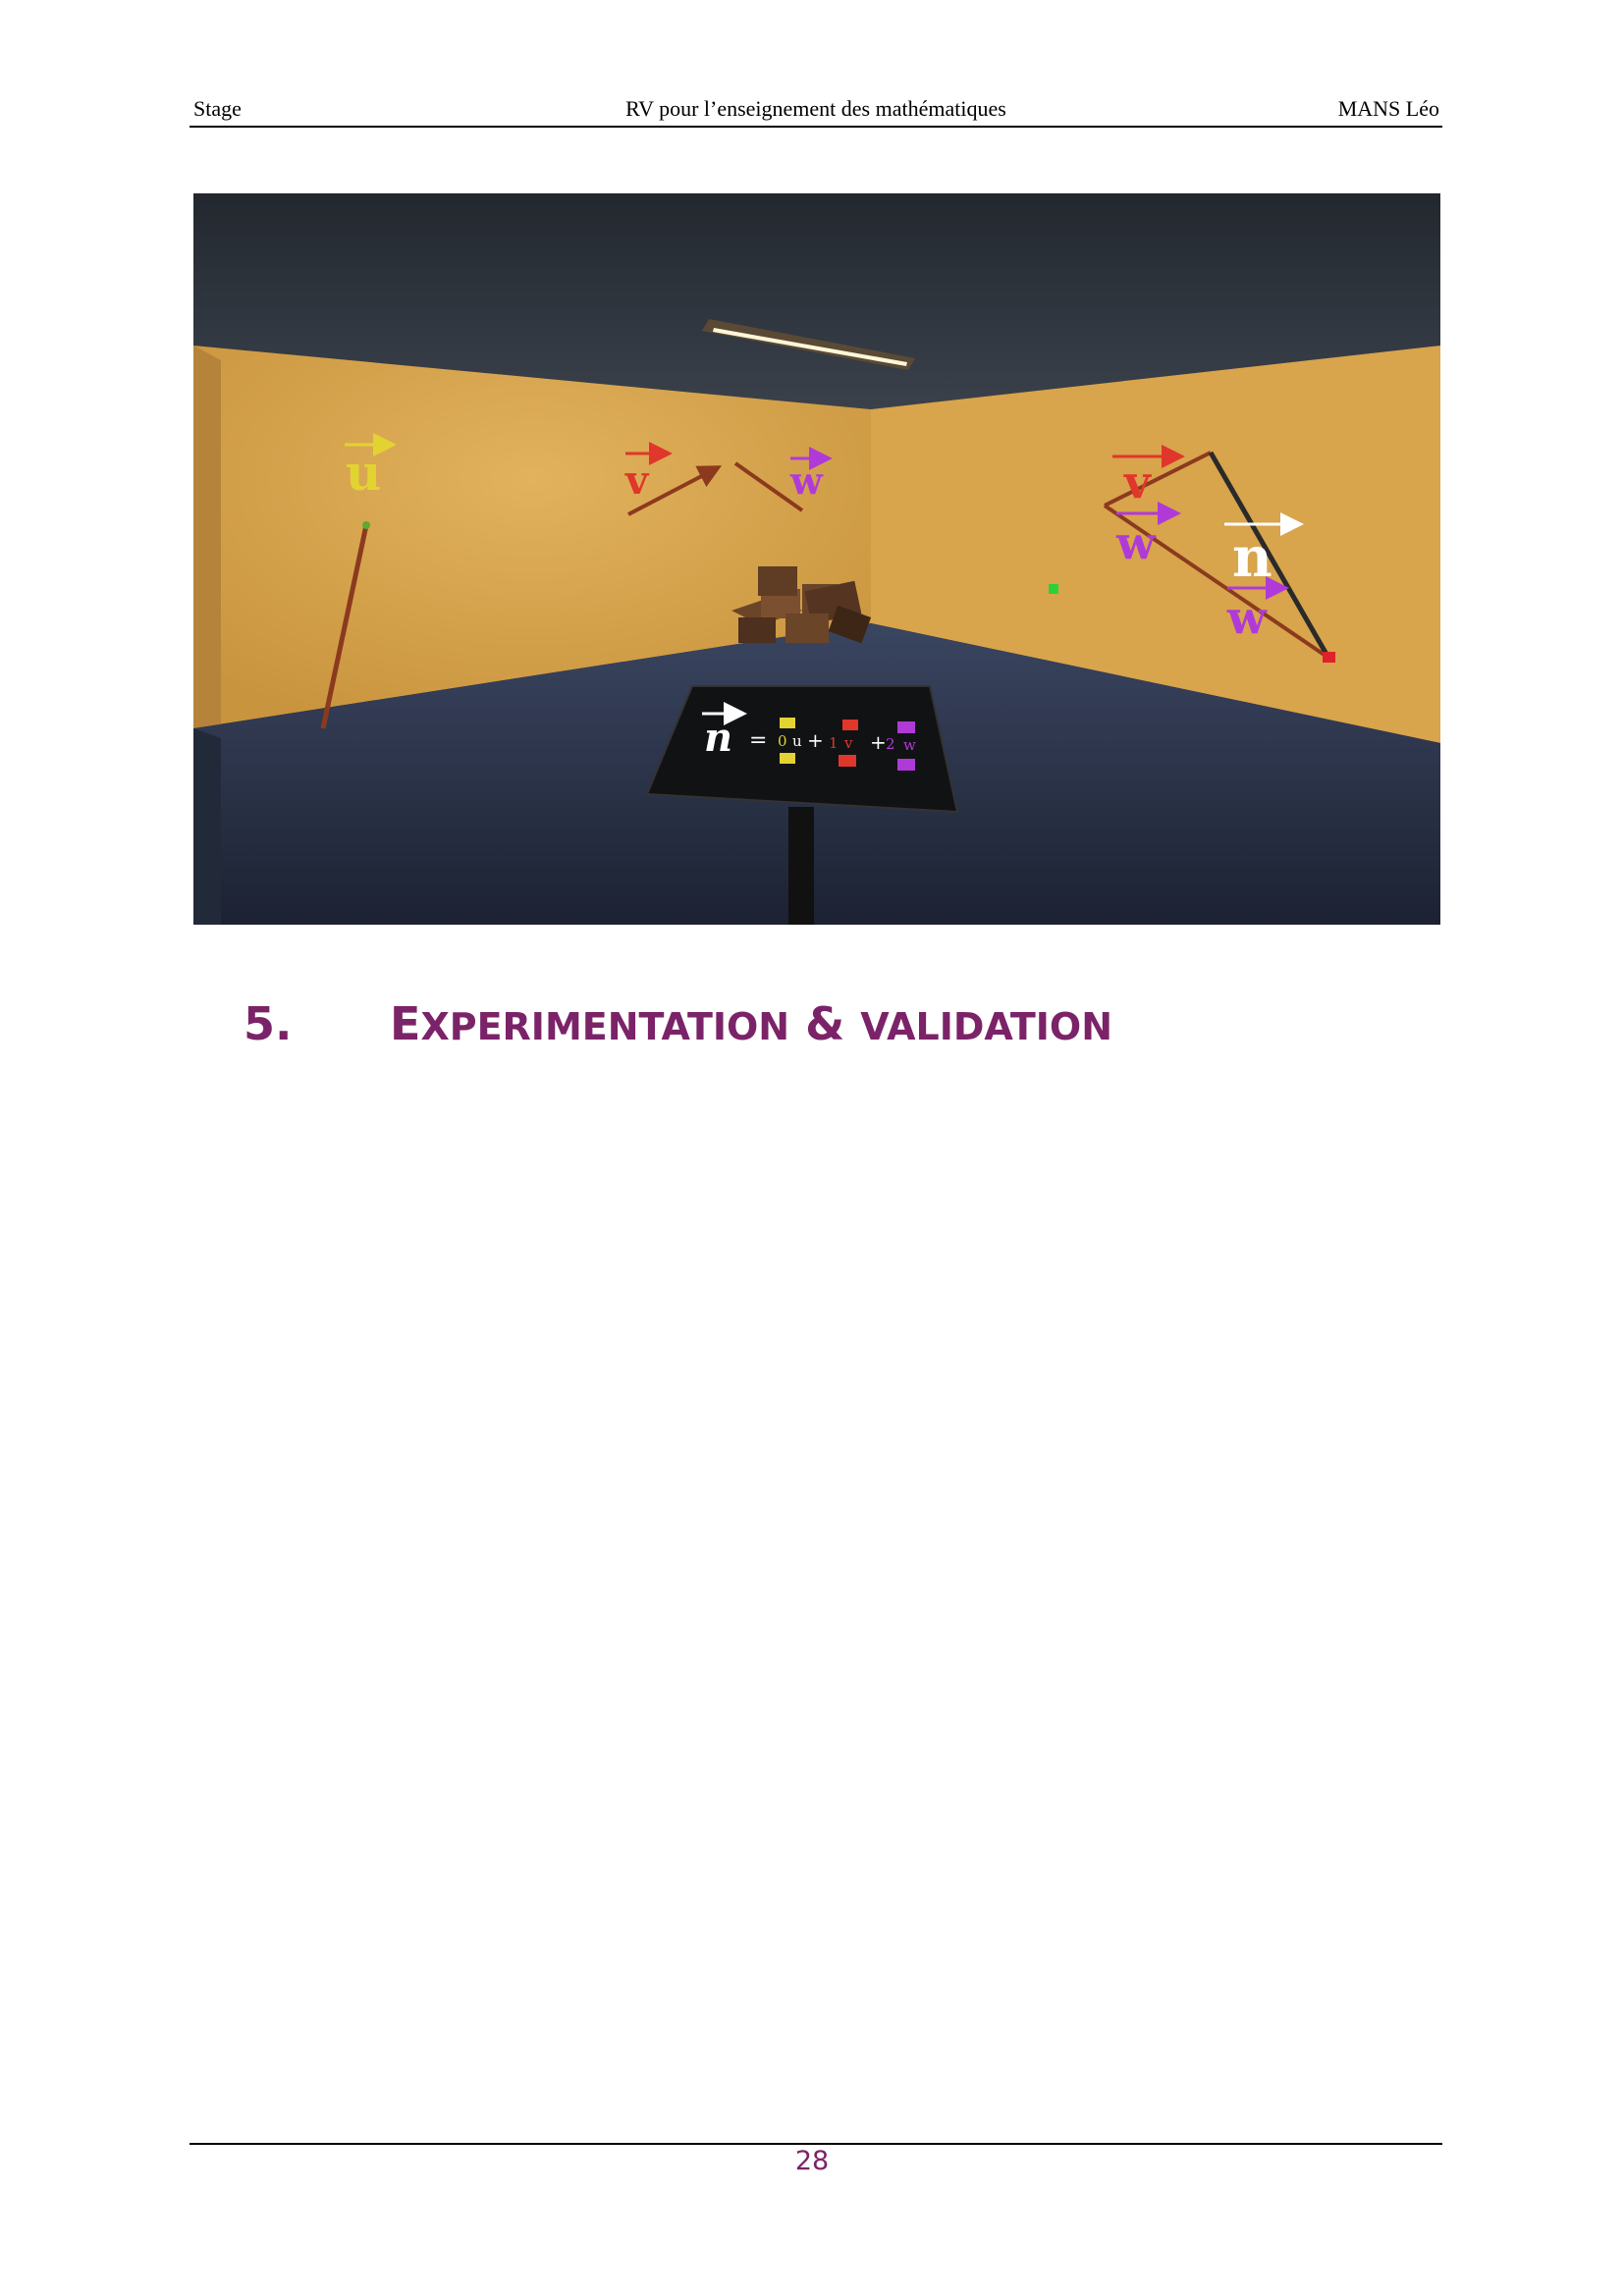 This screenshot has width=1624, height=2296. Describe the element at coordinates (405, 1023) in the screenshot. I see `section-title-cap: E` at that location.